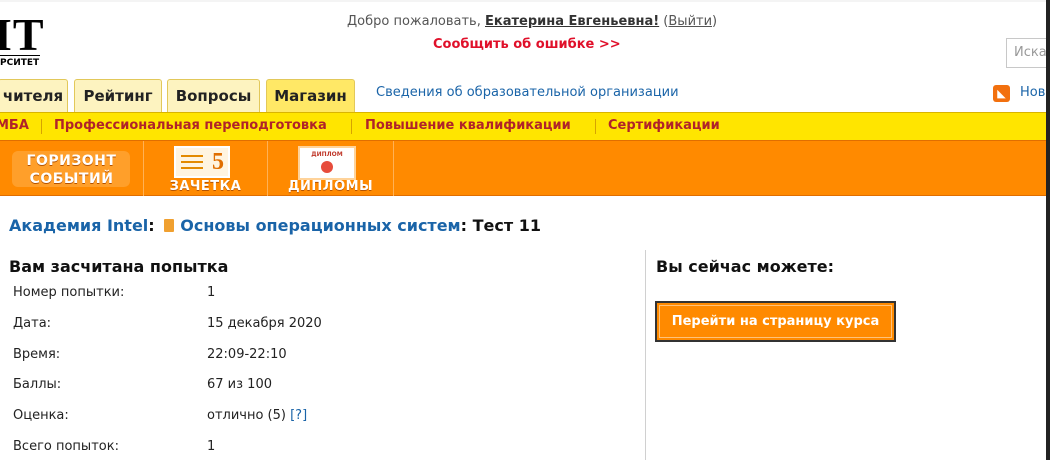 This screenshot has width=1050, height=460. What do you see at coordinates (213, 95) in the screenshot?
I see `tab-questions: Вопросы` at bounding box center [213, 95].